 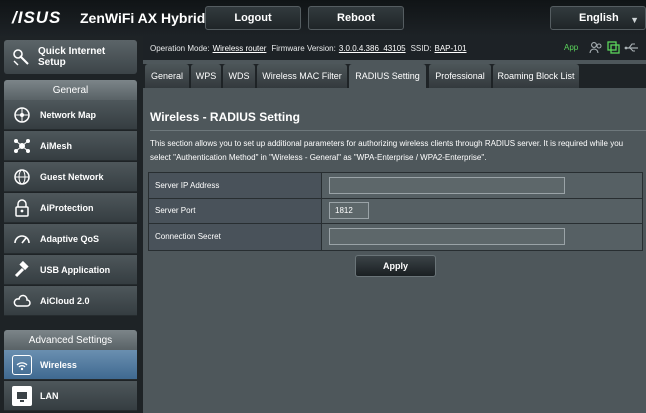 What do you see at coordinates (22, 395) in the screenshot?
I see `lan-icon` at bounding box center [22, 395].